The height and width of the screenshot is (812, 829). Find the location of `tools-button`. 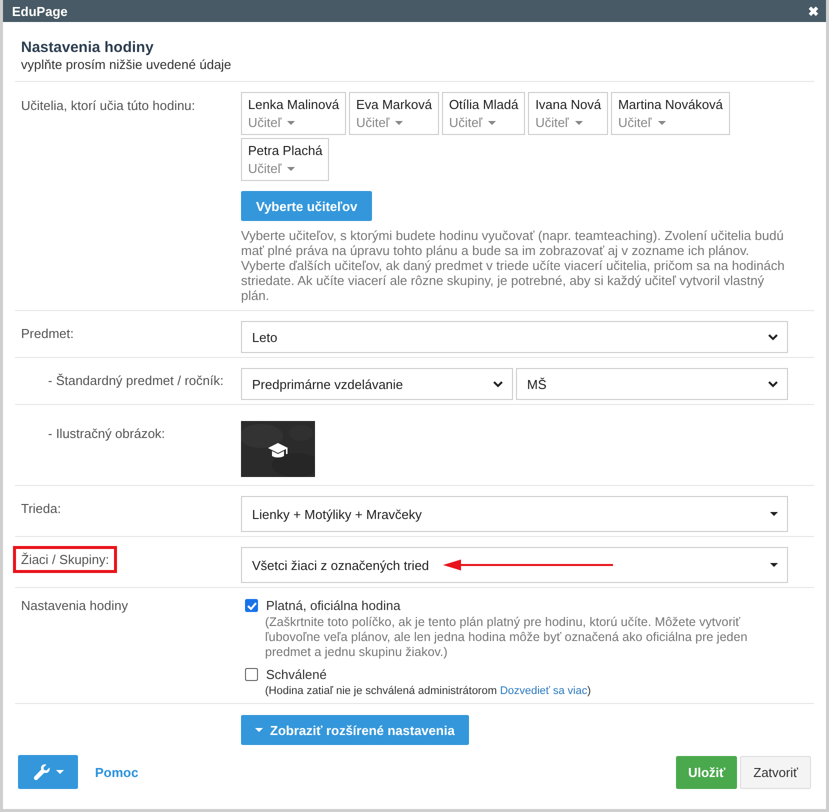

tools-button is located at coordinates (48, 772).